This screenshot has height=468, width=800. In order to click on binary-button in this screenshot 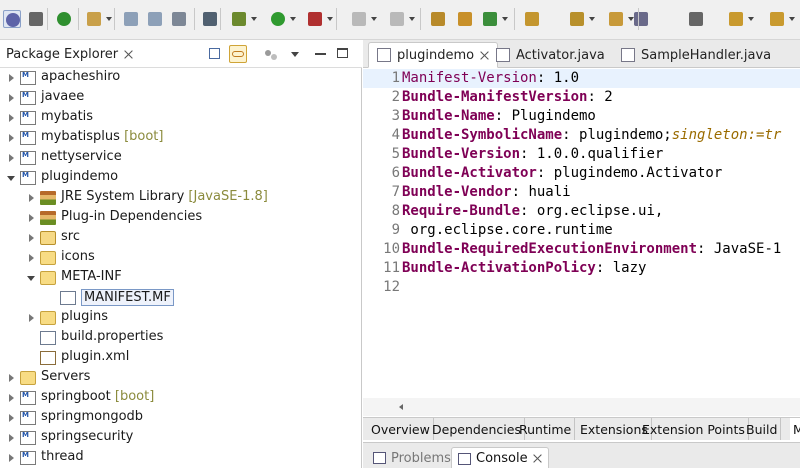, I will do `click(210, 19)`.